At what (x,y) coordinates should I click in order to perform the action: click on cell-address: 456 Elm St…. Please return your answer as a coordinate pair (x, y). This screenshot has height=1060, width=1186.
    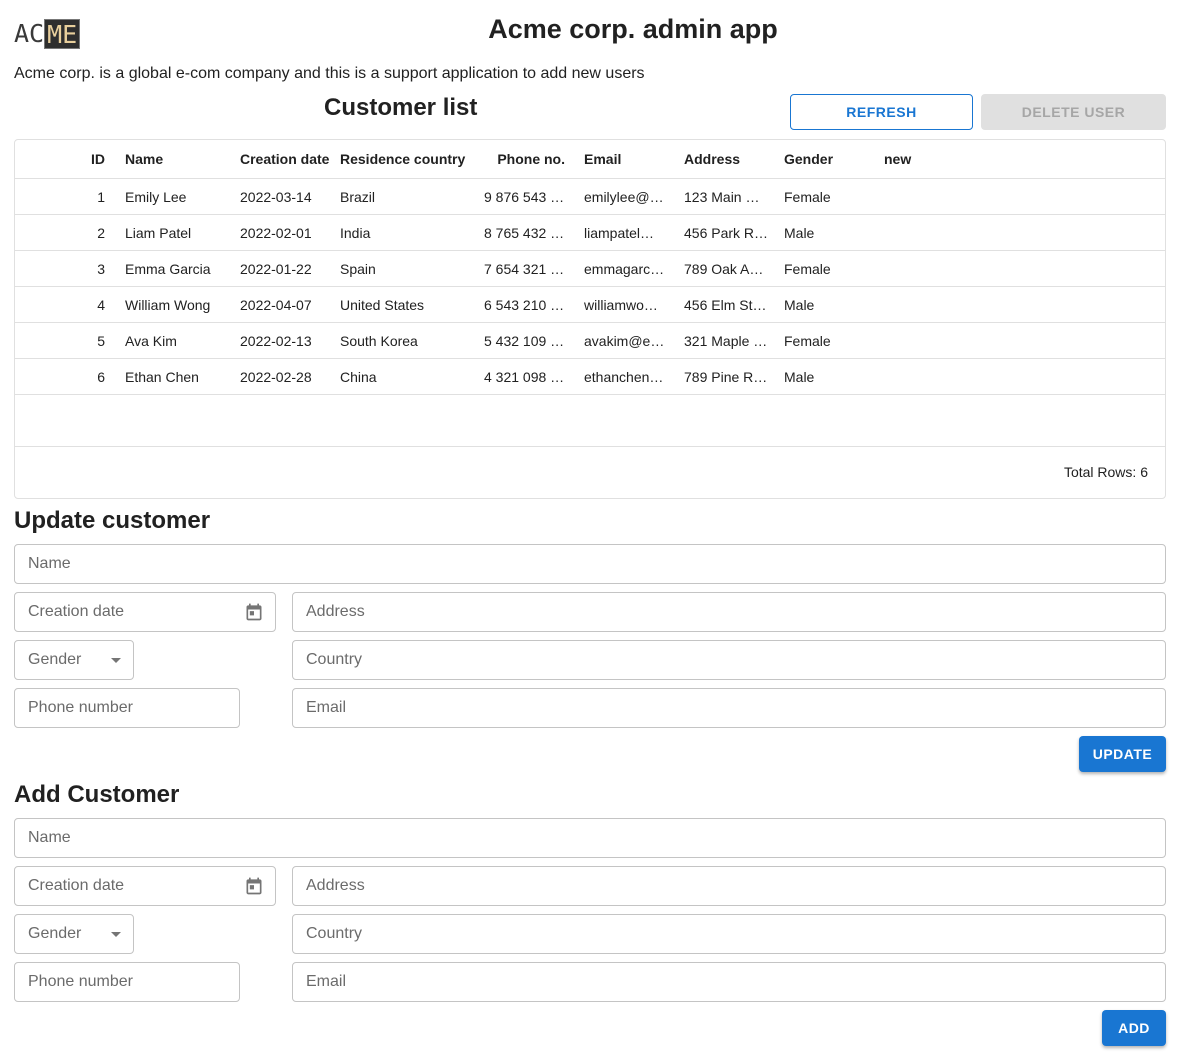
    Looking at the image, I should click on (725, 305).